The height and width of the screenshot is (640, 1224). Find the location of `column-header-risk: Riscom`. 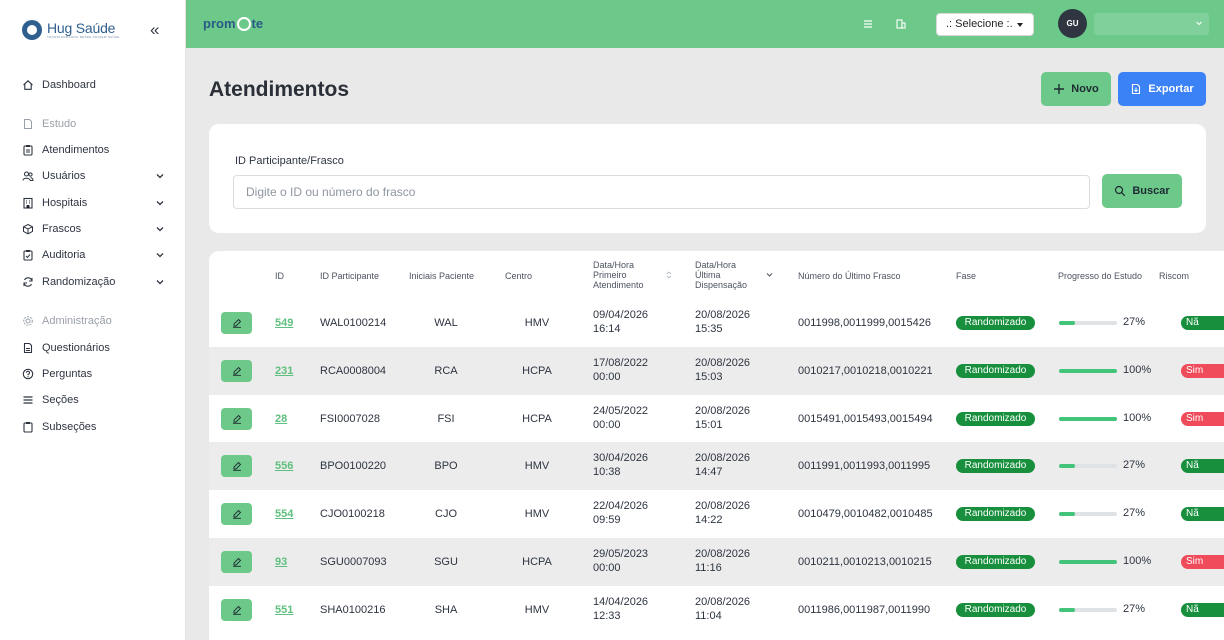

column-header-risk: Riscom is located at coordinates (1174, 276).